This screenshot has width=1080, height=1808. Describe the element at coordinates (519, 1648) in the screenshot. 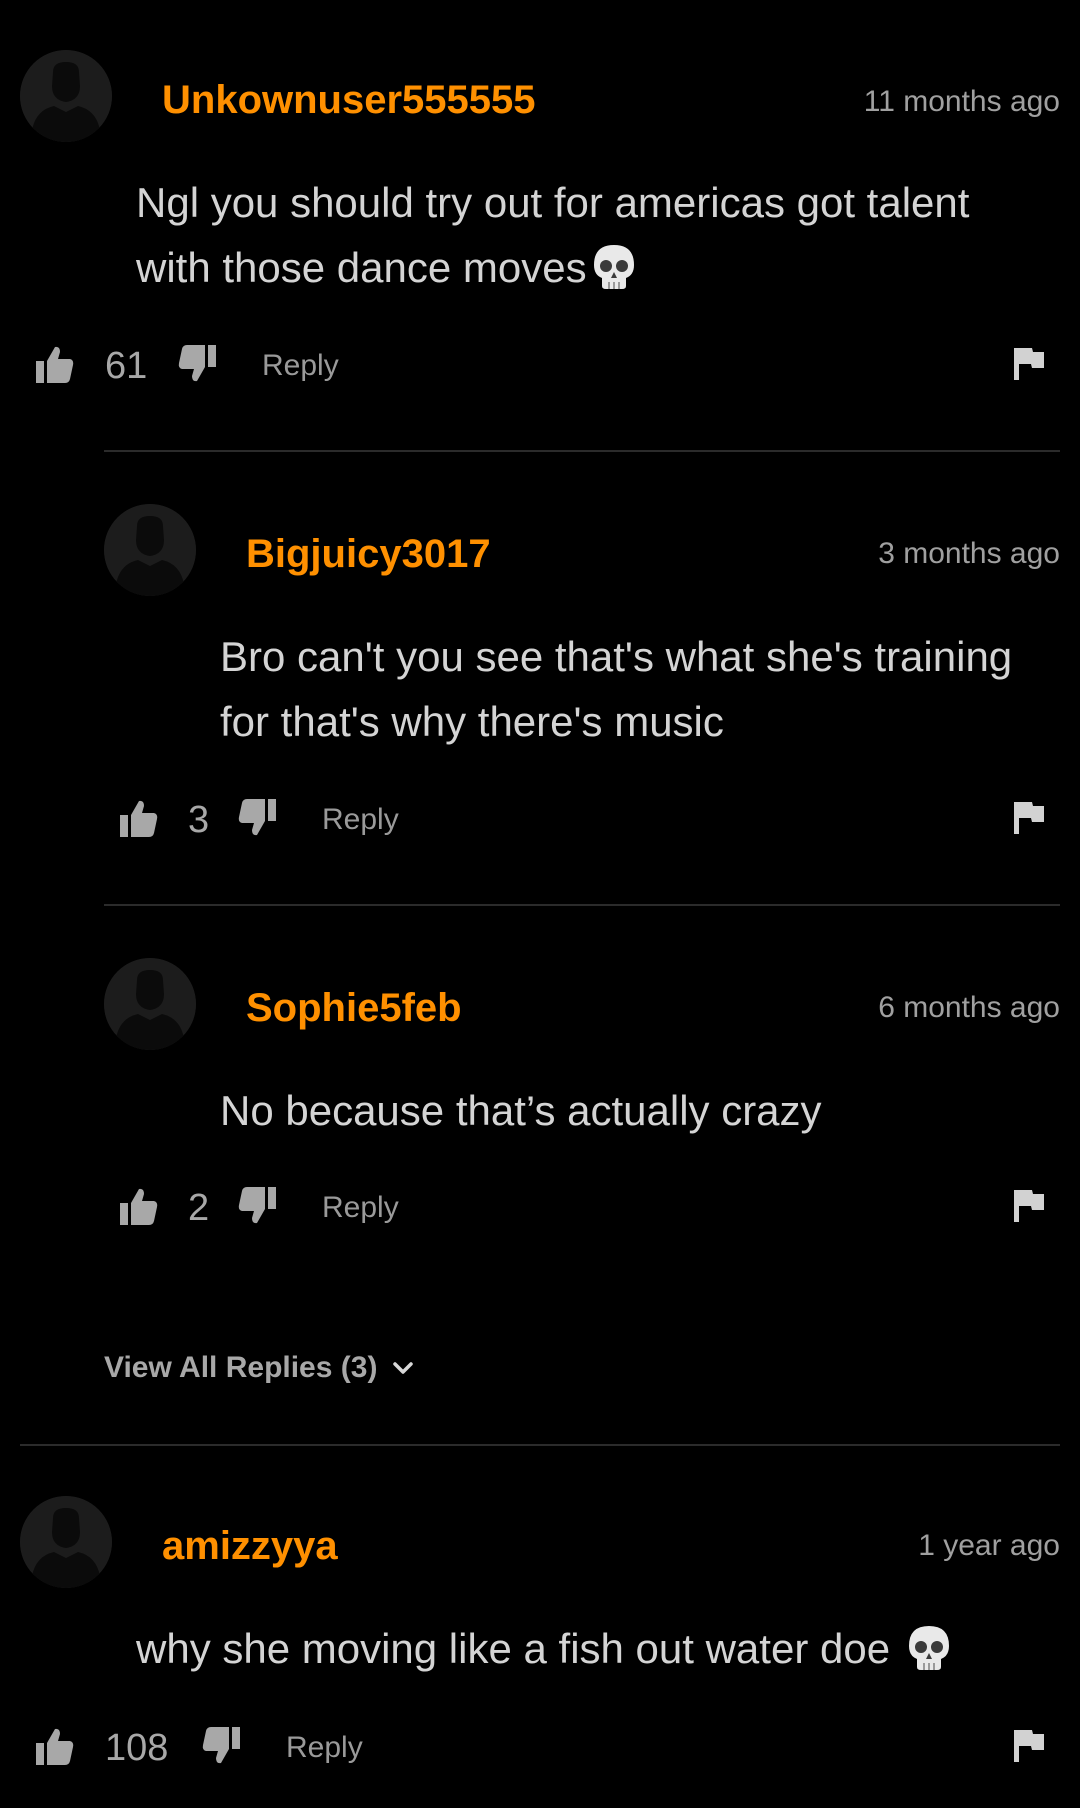

I see `comment-text-content: why she moving like a fish out water doe` at that location.